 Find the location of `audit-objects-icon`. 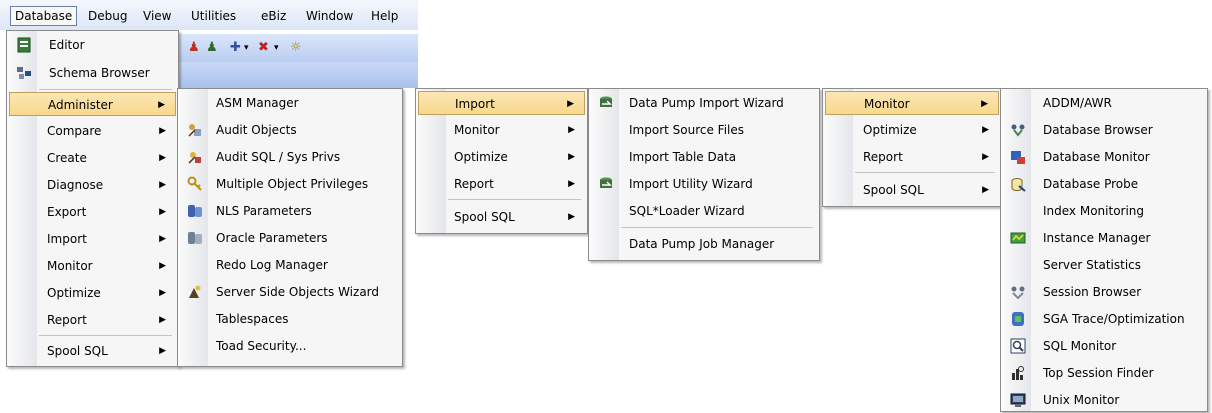

audit-objects-icon is located at coordinates (195, 130).